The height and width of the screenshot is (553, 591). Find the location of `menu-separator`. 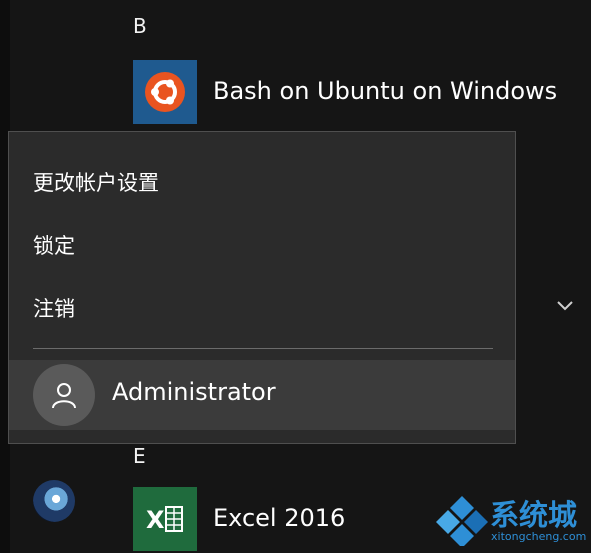

menu-separator is located at coordinates (263, 348).